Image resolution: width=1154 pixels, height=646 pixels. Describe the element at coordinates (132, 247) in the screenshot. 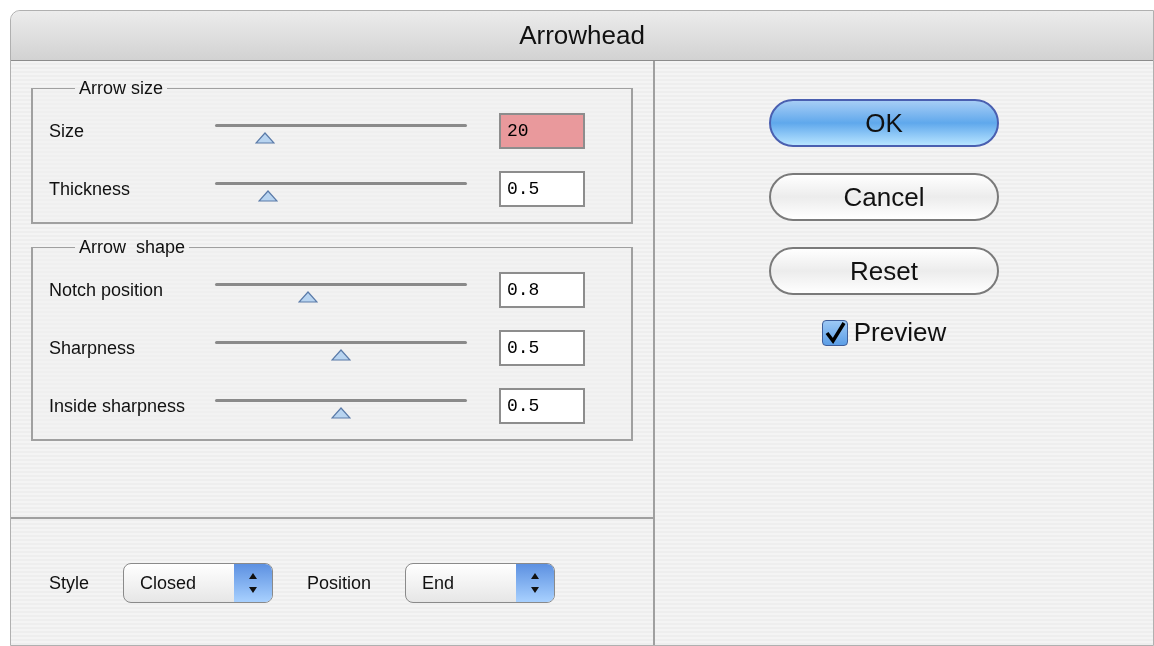

I see `group-title: Arrow shape` at that location.